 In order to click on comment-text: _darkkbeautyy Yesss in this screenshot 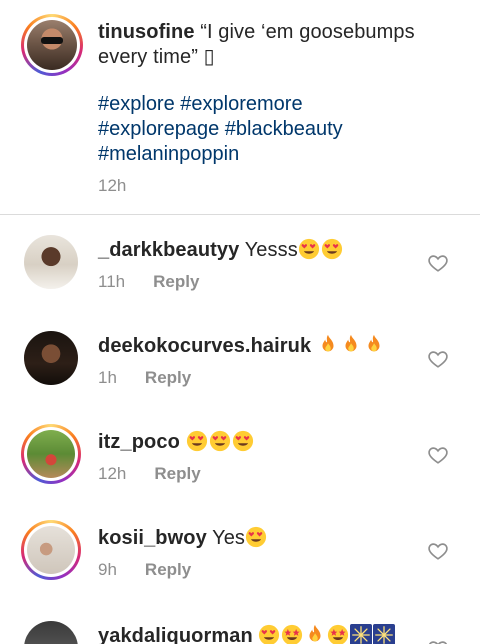, I will do `click(263, 250)`.